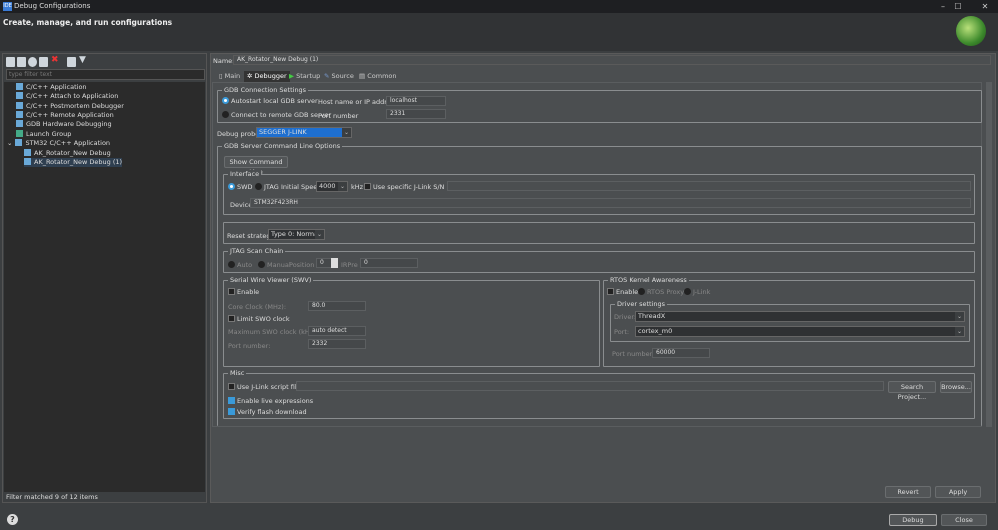 This screenshot has height=530, width=998. I want to click on tree-item: C/C++ Postmortem Debugger, so click(70, 106).